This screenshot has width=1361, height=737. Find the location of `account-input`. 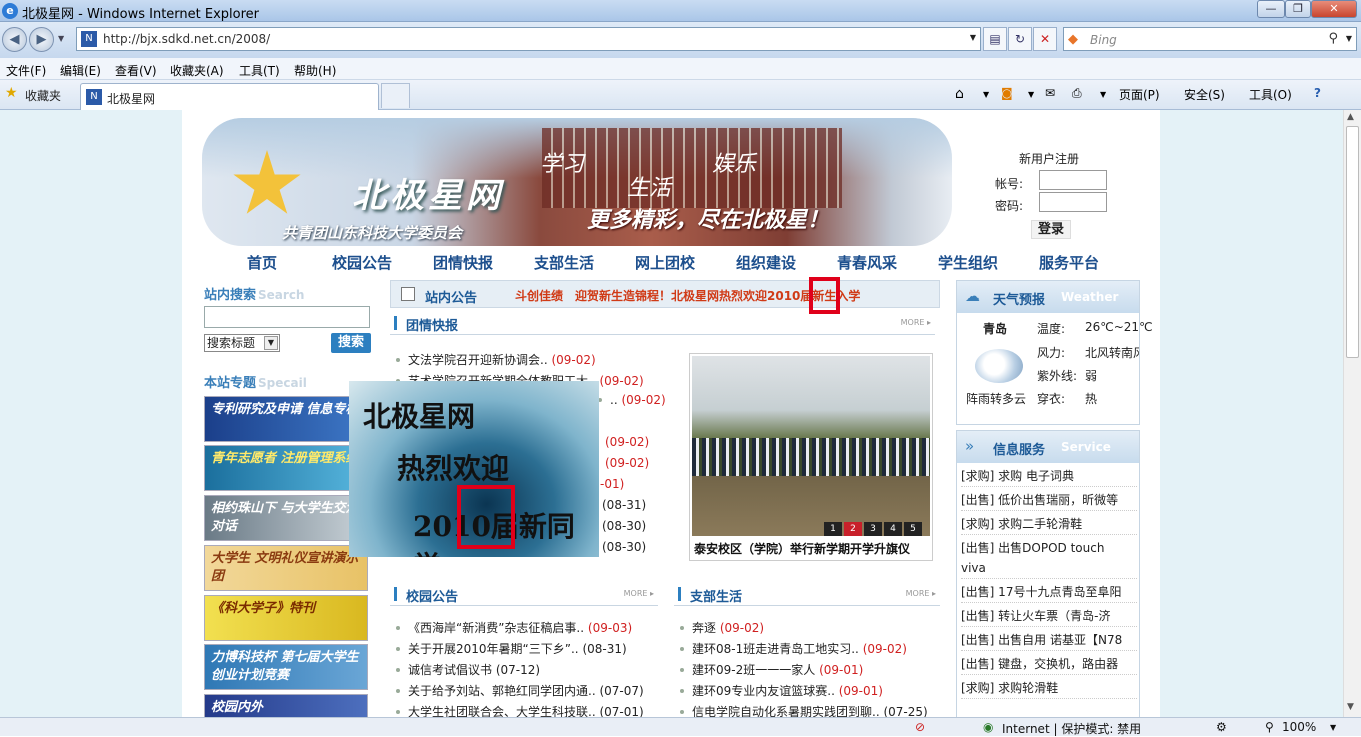

account-input is located at coordinates (1073, 180).